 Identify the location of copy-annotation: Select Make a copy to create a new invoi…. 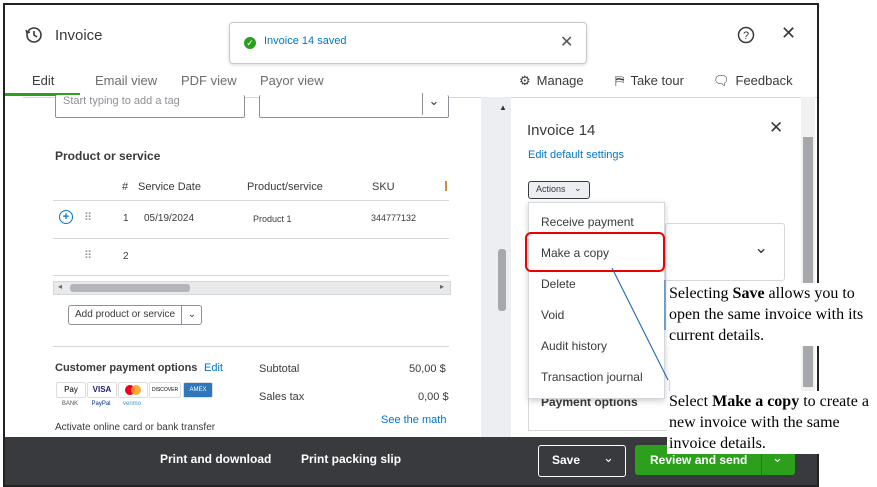
(768, 422).